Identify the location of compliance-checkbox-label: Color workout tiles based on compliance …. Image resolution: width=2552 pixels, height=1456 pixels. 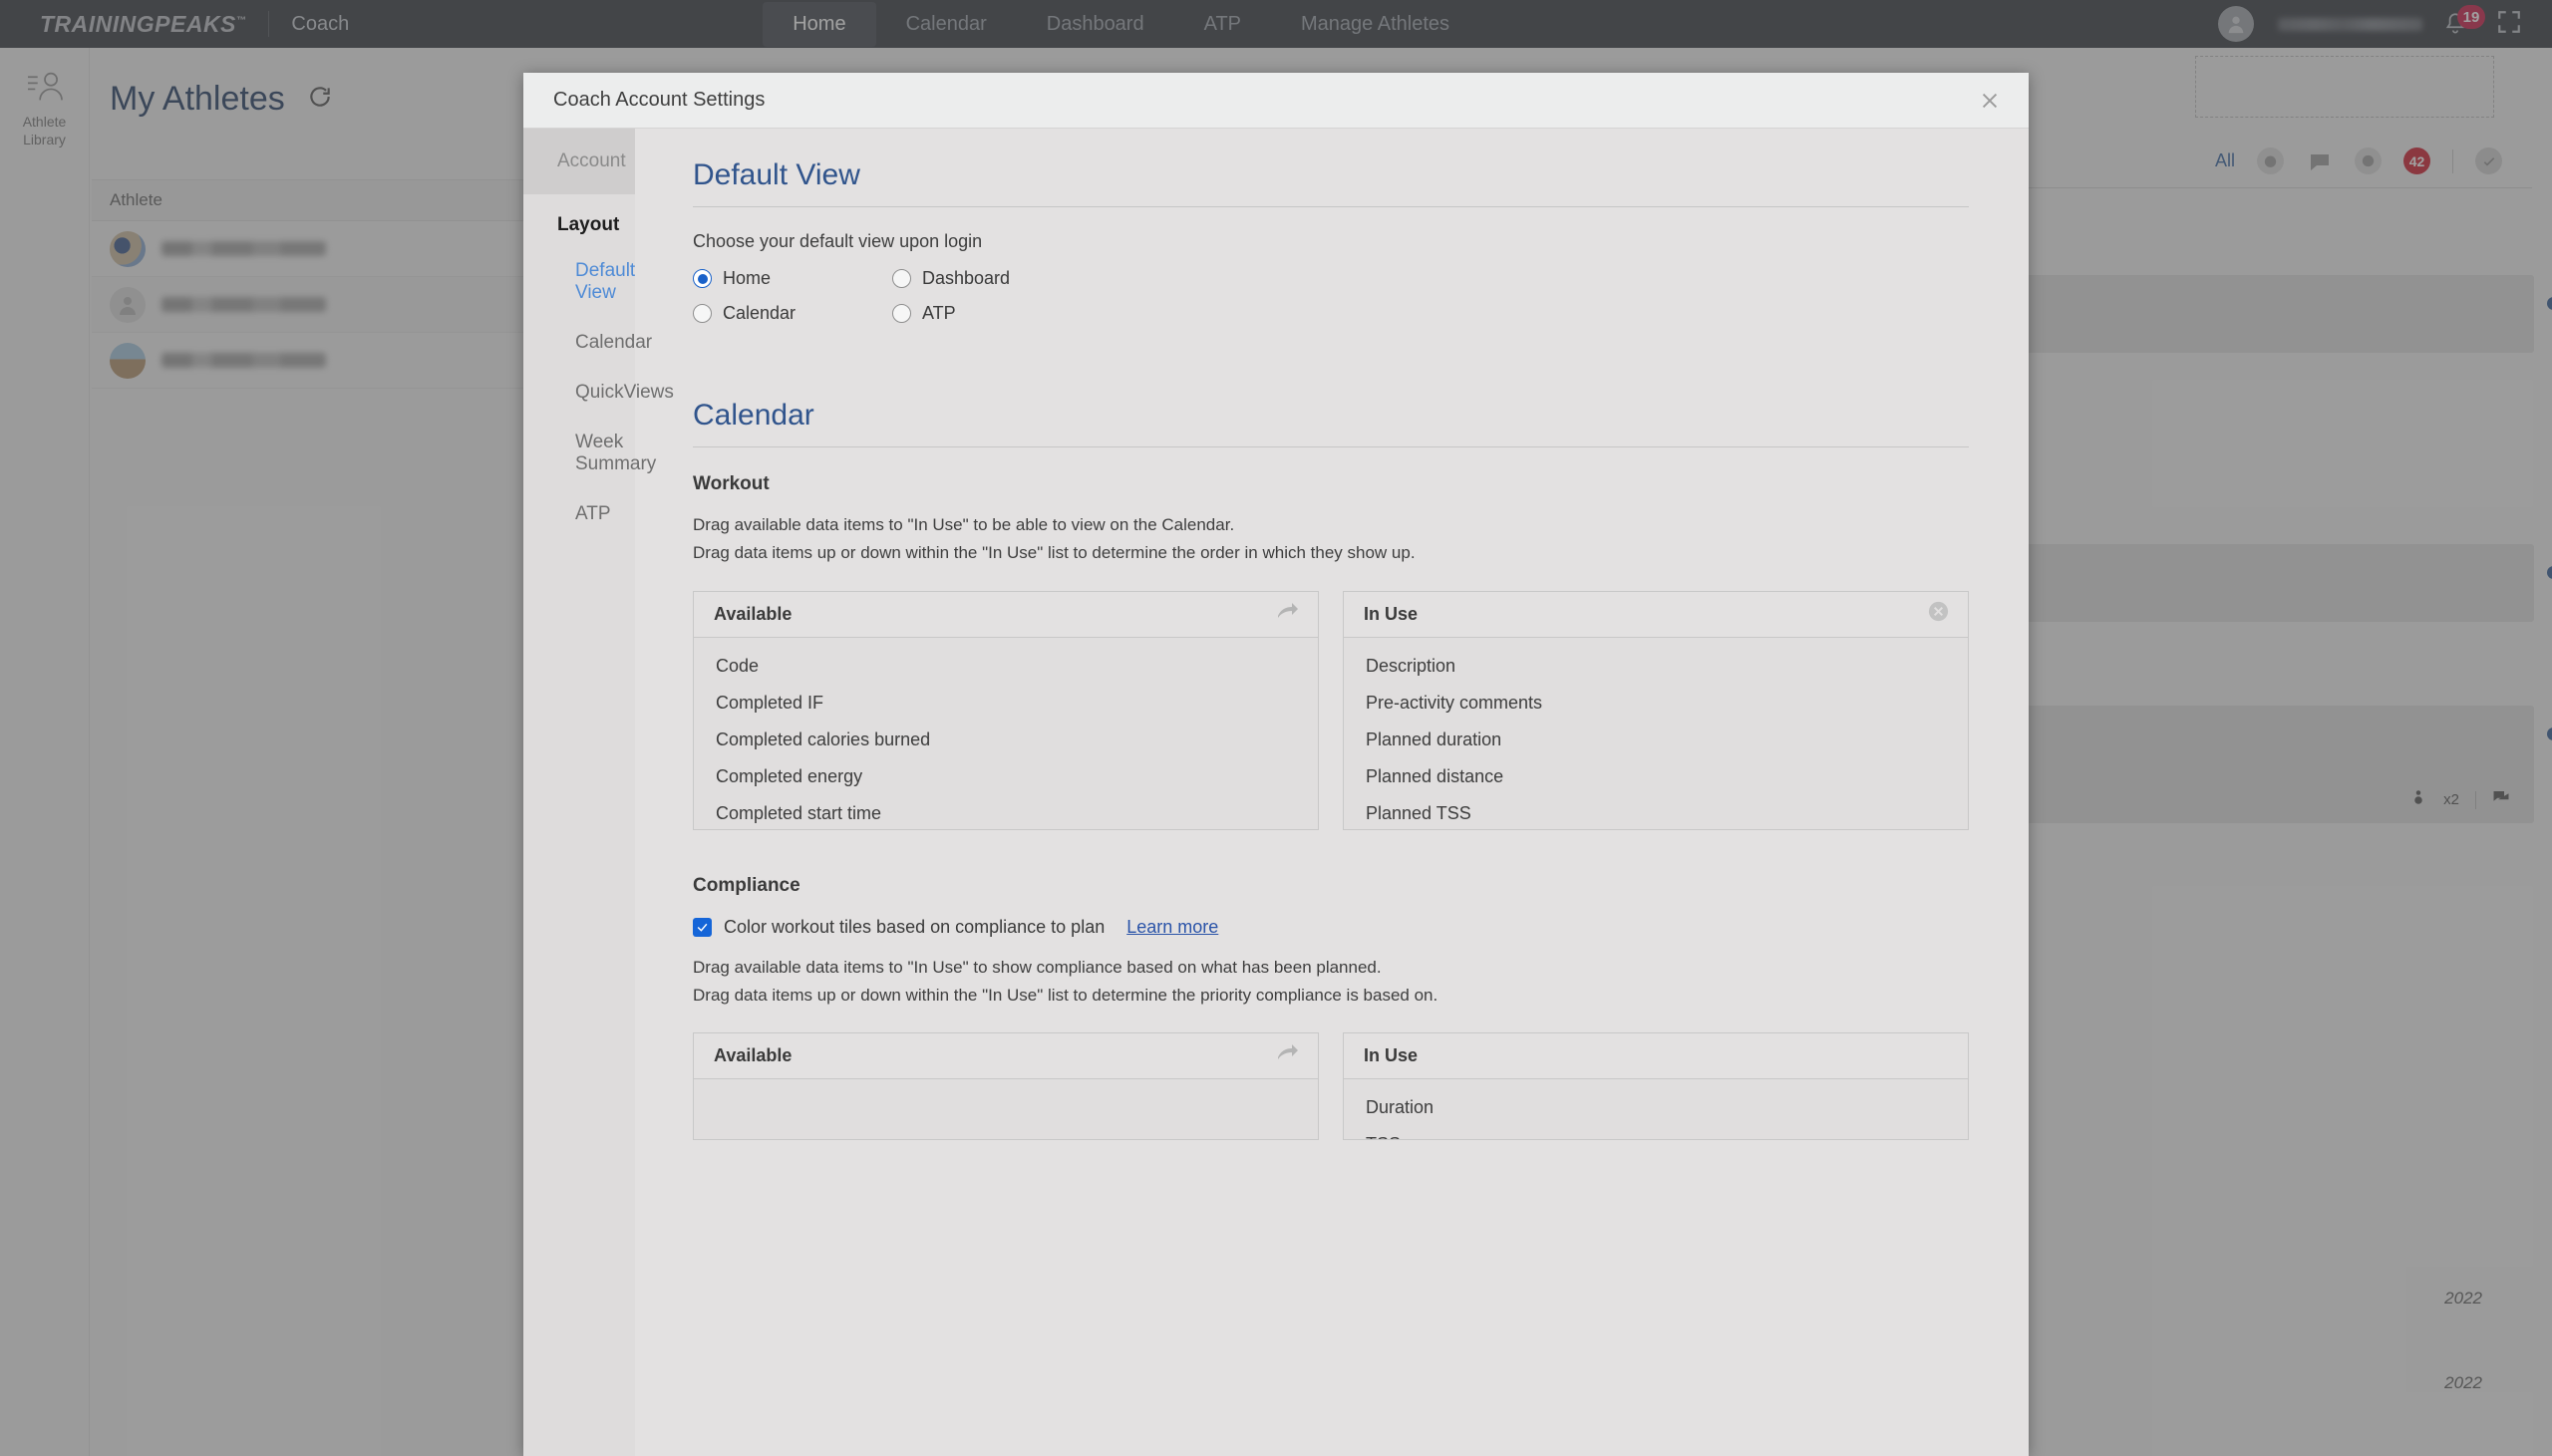
(915, 926).